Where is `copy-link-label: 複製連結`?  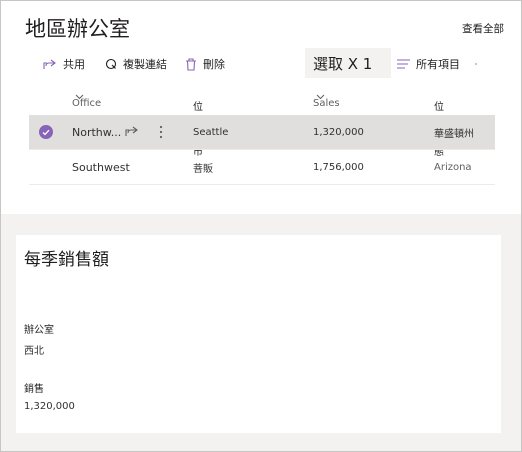
copy-link-label: 複製連結 is located at coordinates (145, 64).